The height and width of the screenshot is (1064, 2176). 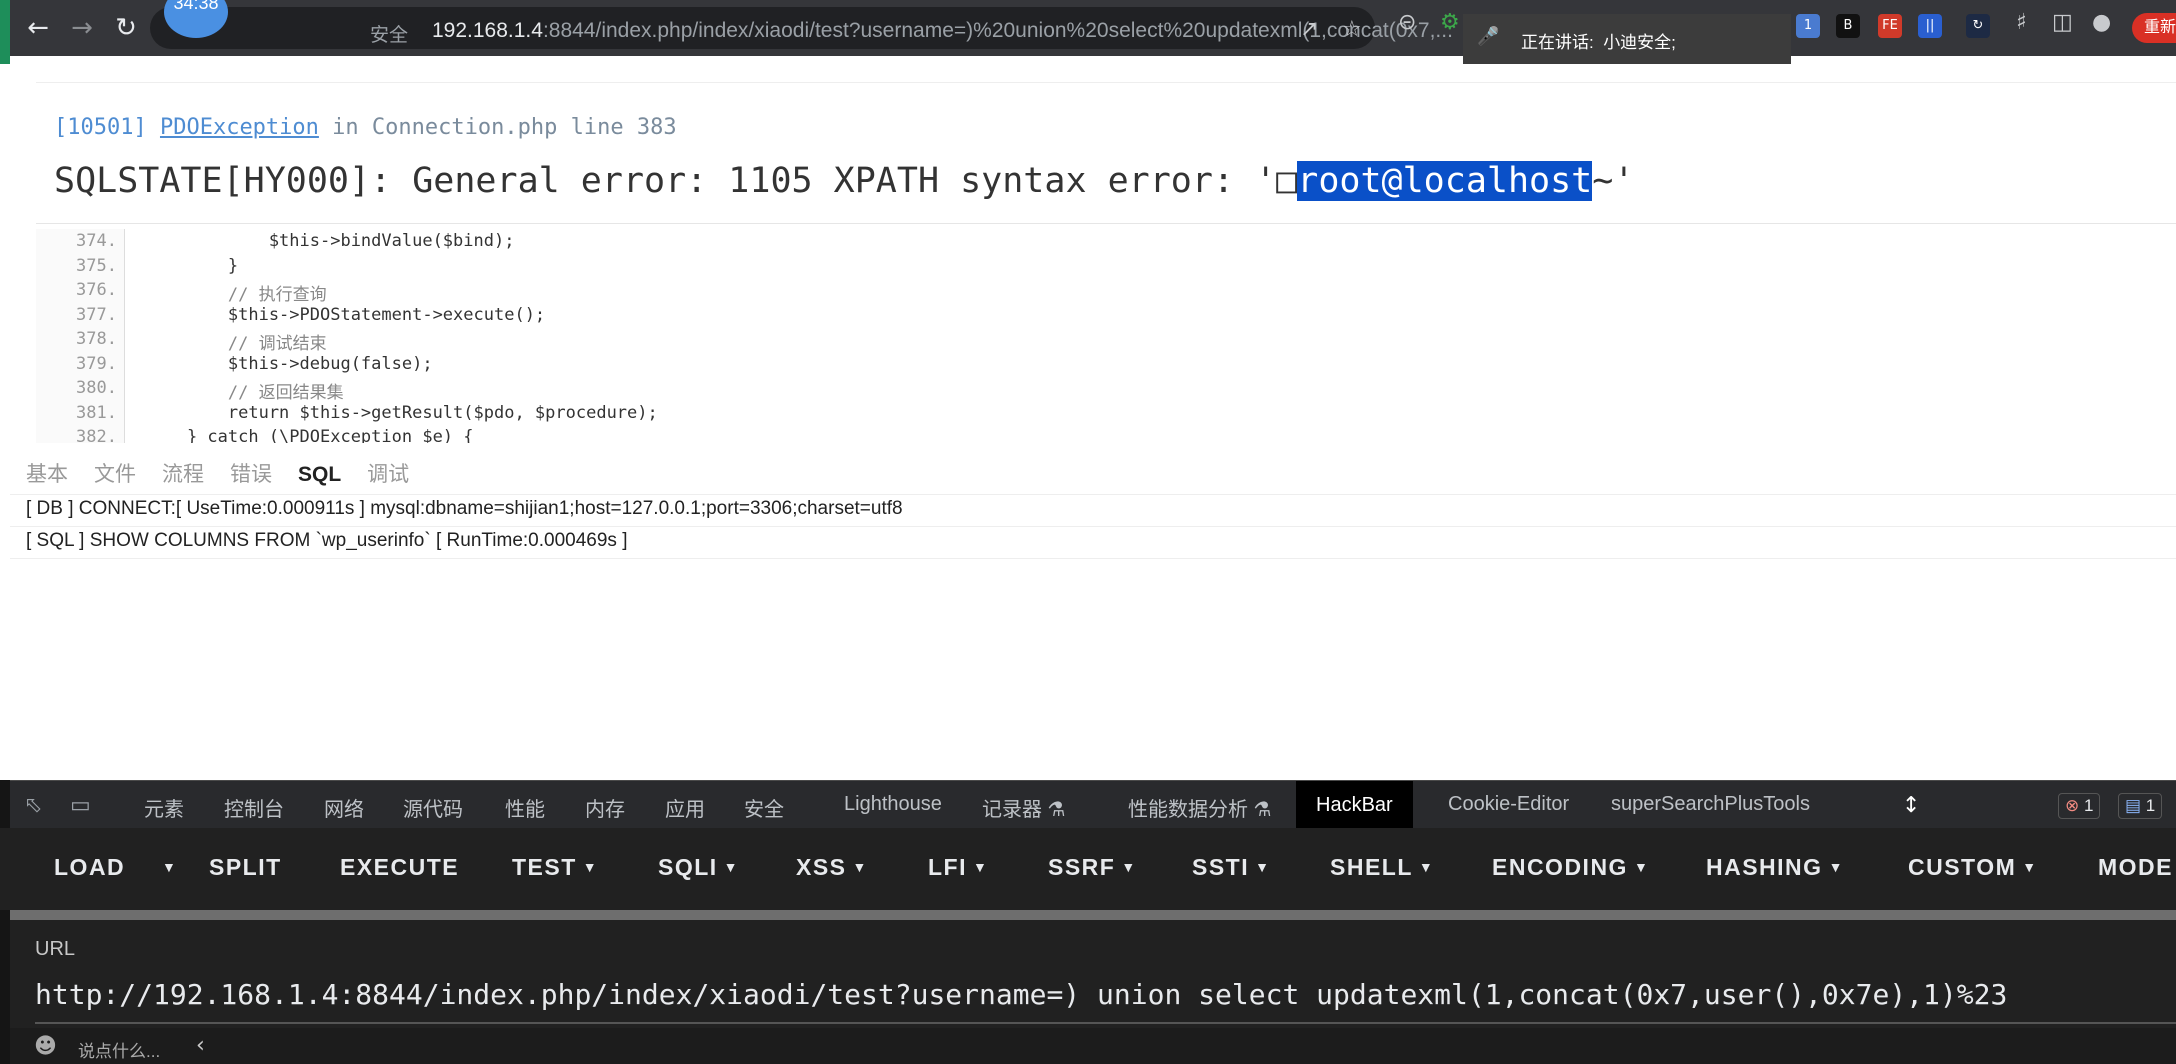 I want to click on code-line: 378. // 调试结束, so click(x=1106, y=341).